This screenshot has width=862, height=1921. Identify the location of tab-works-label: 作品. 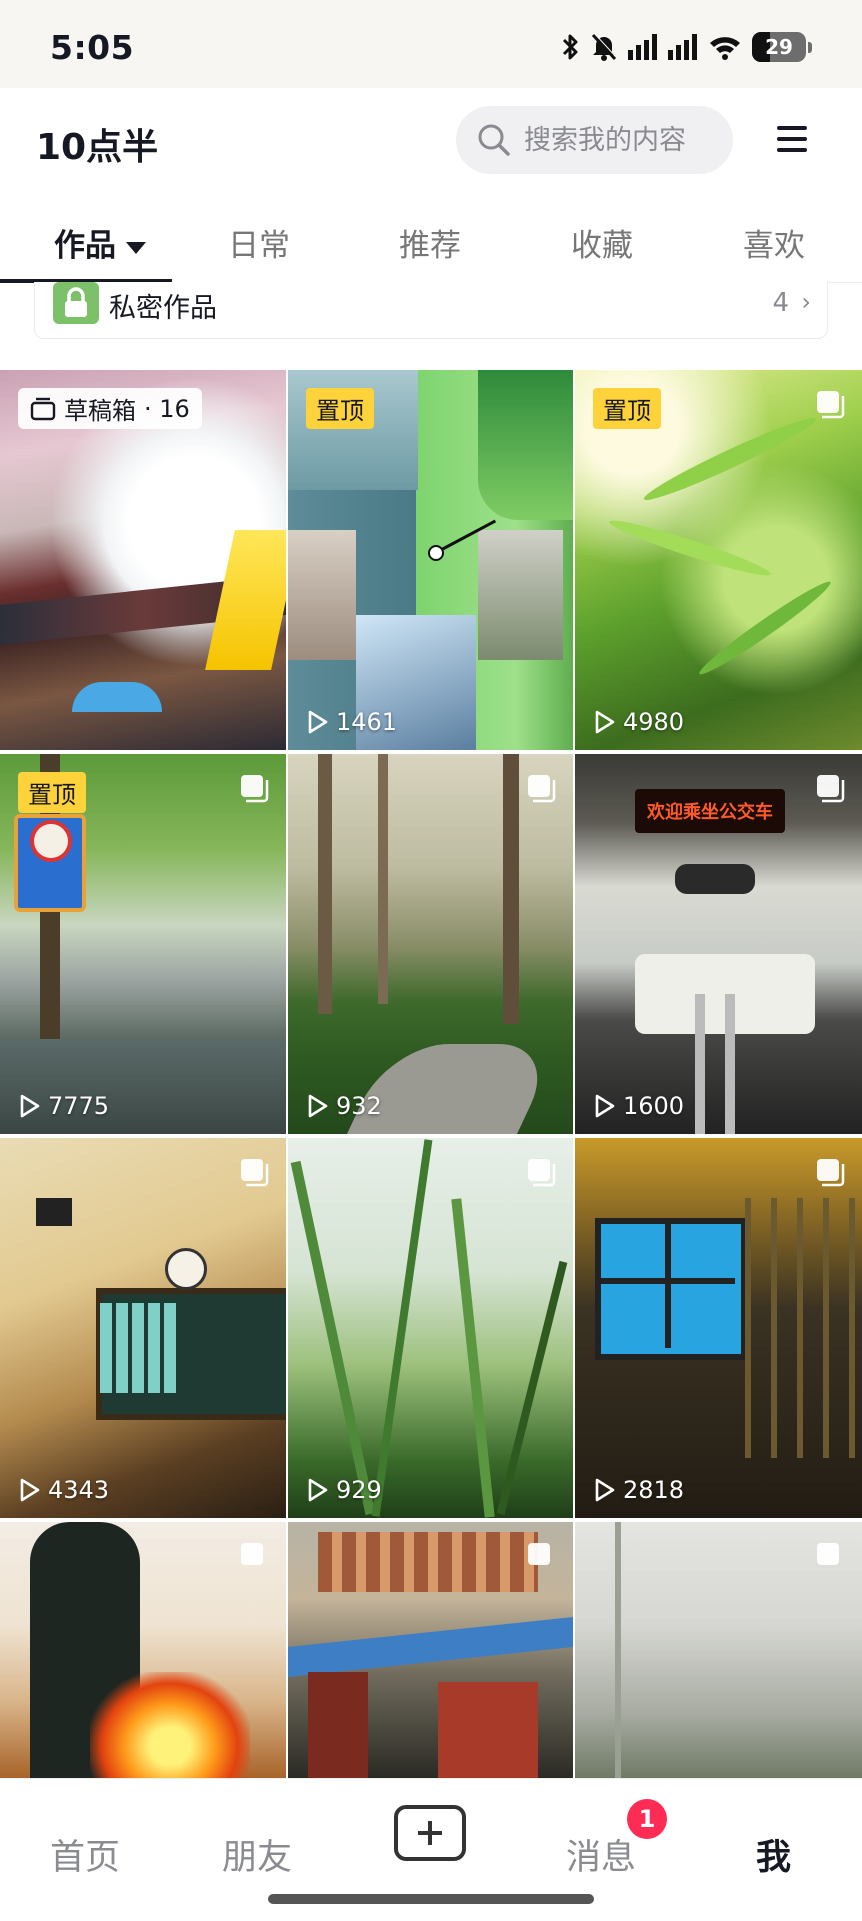
(85, 246).